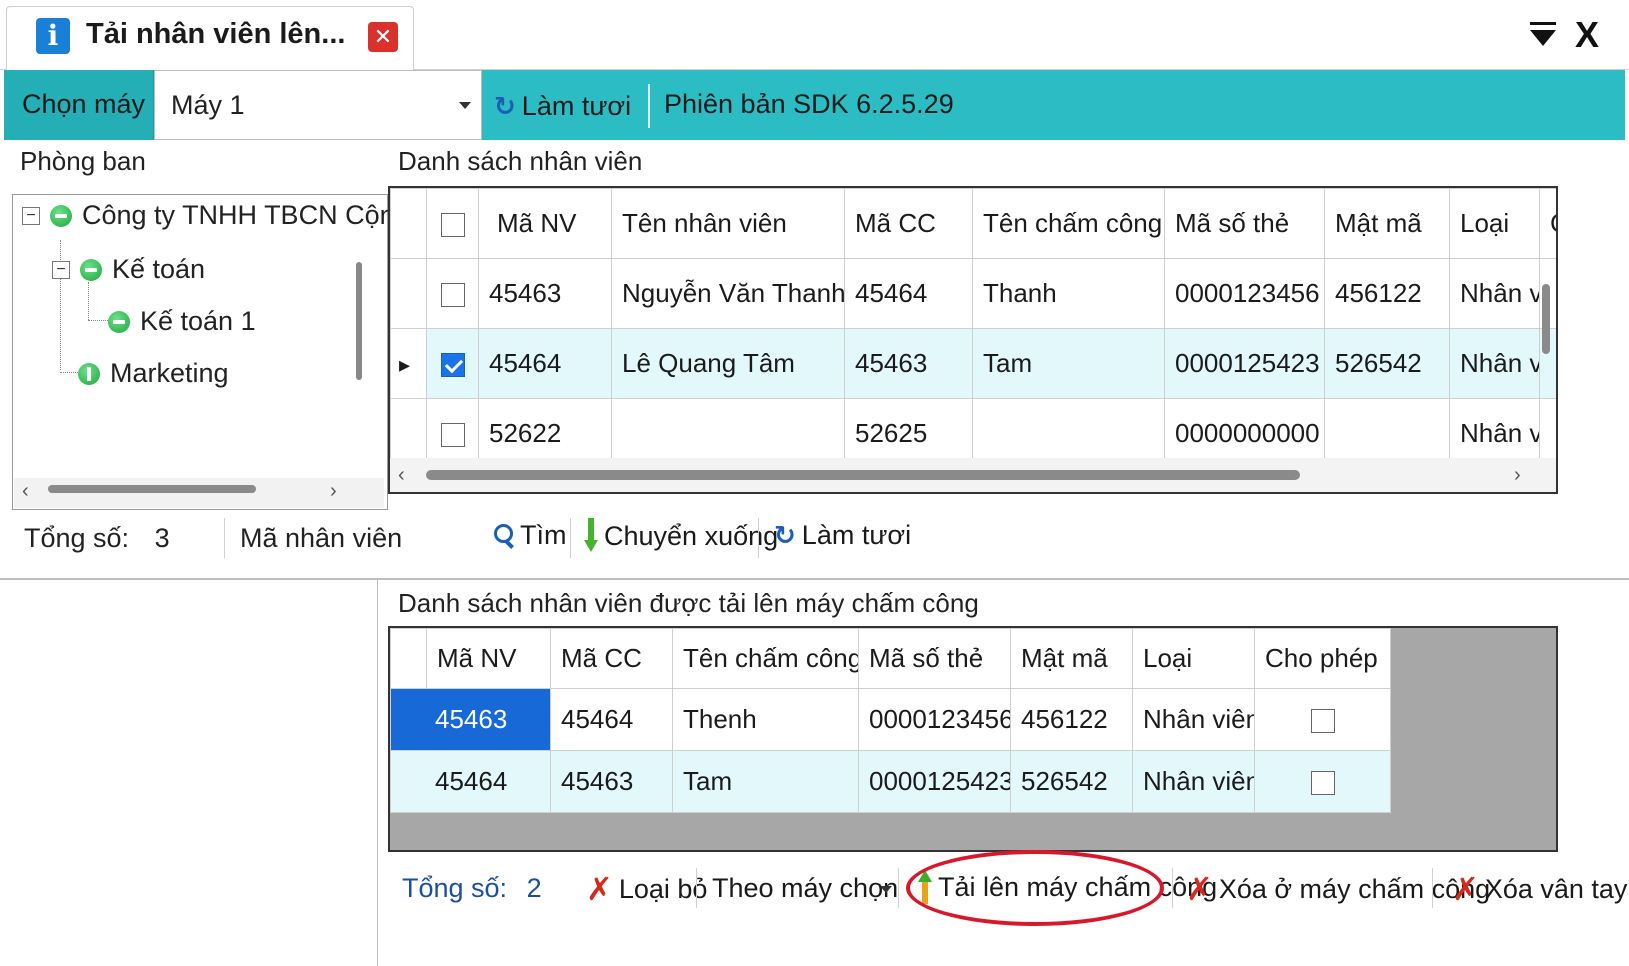 The width and height of the screenshot is (1629, 966). I want to click on tree-node-ke-toan: − Kế toán, so click(128, 269).